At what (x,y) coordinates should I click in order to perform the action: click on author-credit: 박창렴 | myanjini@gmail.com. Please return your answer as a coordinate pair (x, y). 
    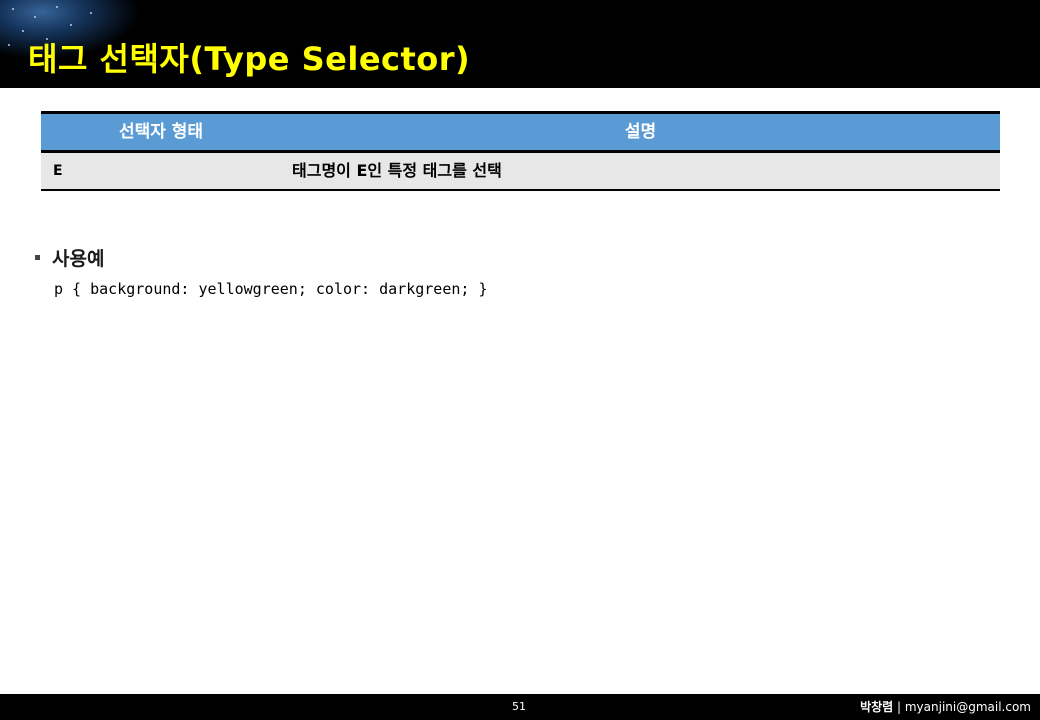
    Looking at the image, I should click on (945, 707).